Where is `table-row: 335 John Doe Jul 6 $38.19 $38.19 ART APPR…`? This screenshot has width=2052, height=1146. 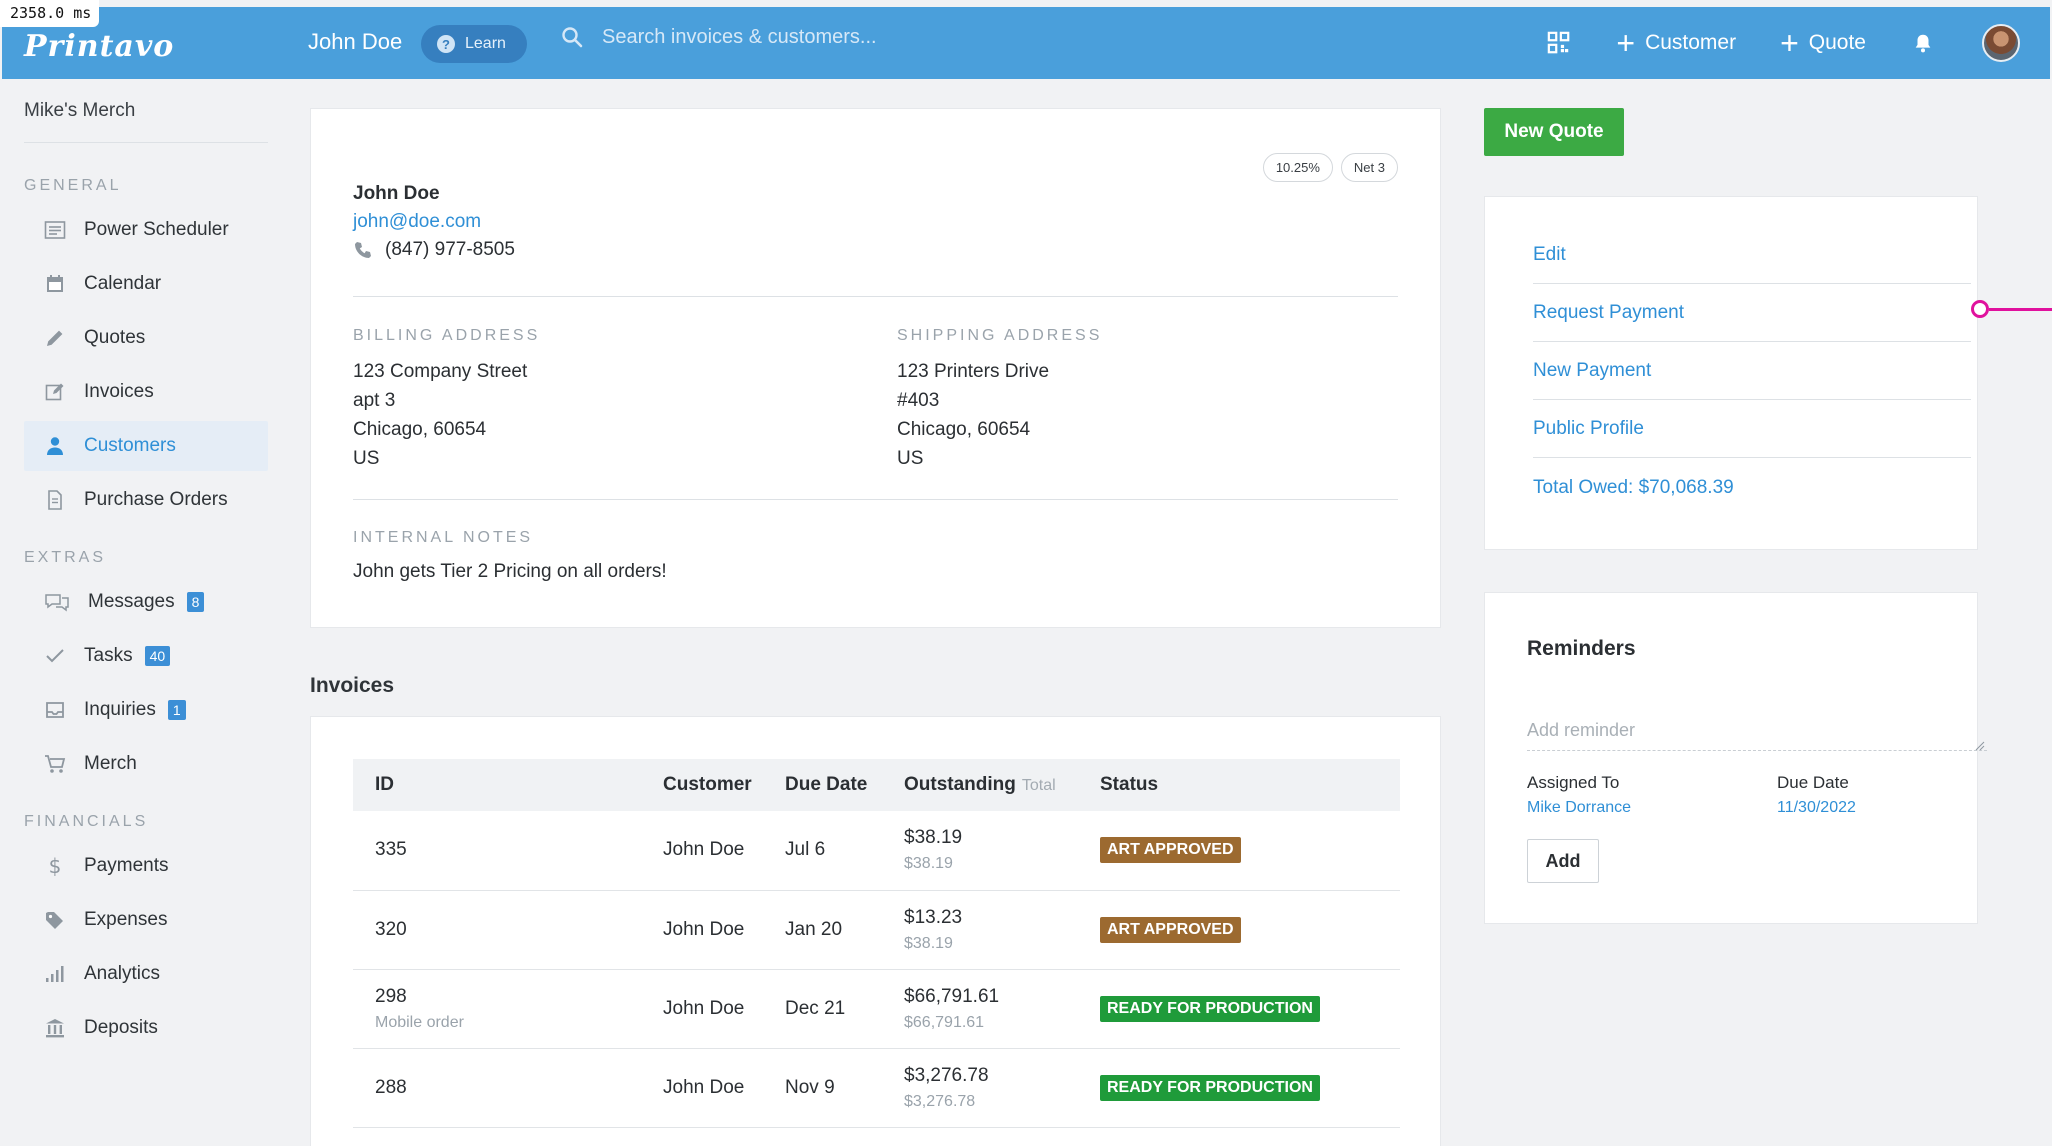
table-row: 335 John Doe Jul 6 $38.19 $38.19 ART APPR… is located at coordinates (876, 851).